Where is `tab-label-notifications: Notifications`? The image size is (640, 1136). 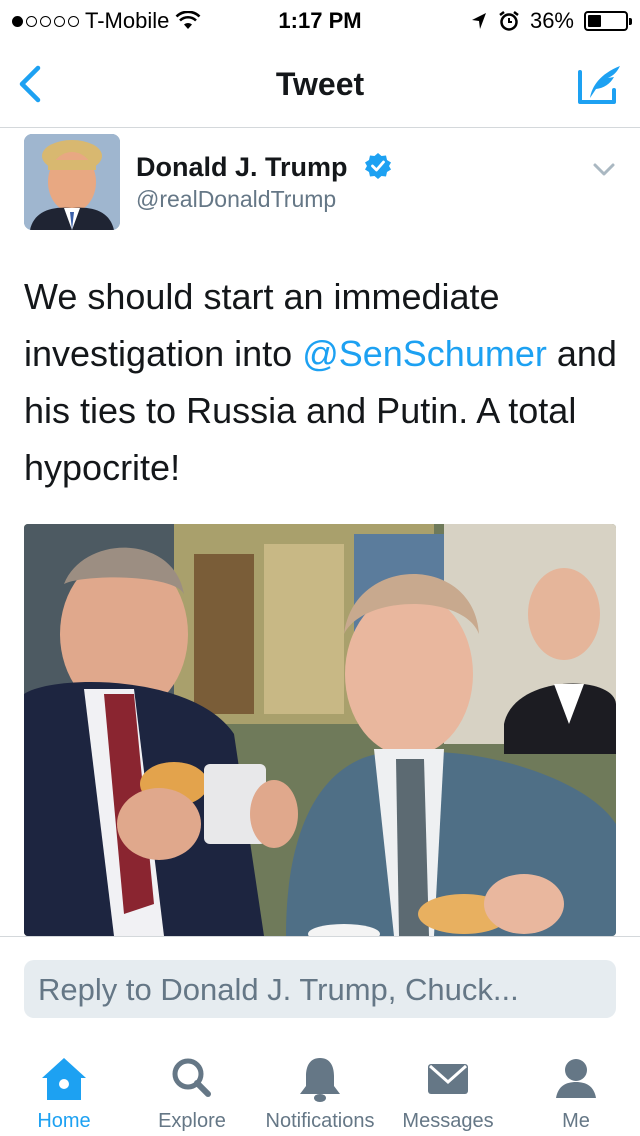 tab-label-notifications: Notifications is located at coordinates (320, 1121).